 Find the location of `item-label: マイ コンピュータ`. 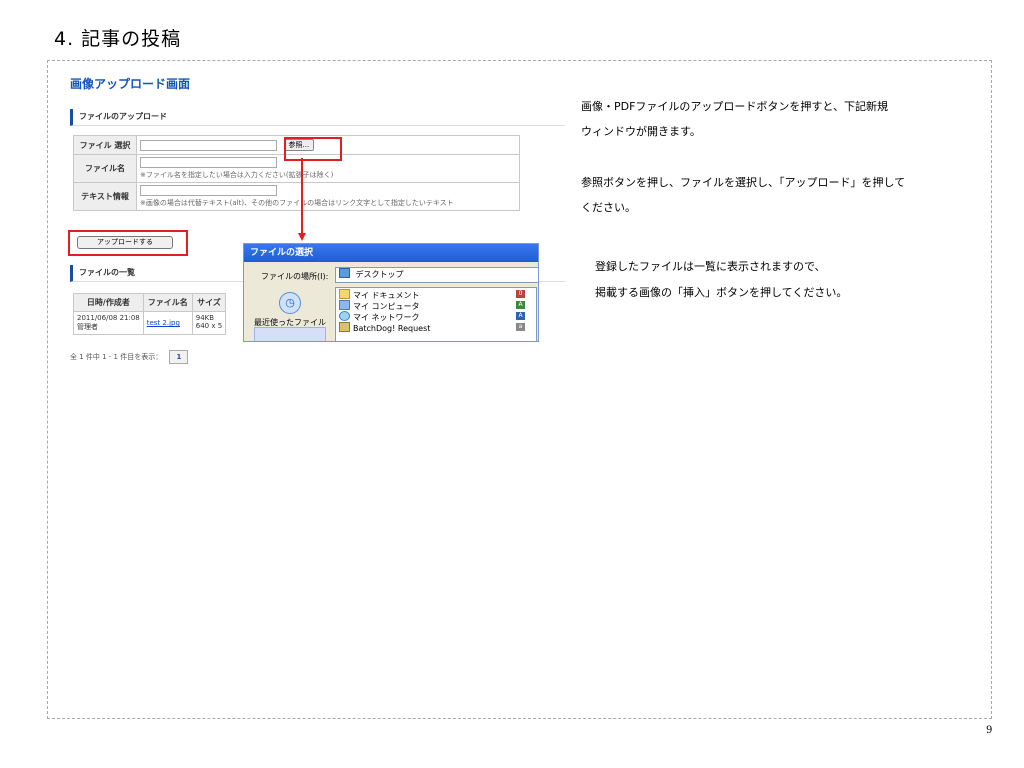

item-label: マイ コンピュータ is located at coordinates (386, 306).